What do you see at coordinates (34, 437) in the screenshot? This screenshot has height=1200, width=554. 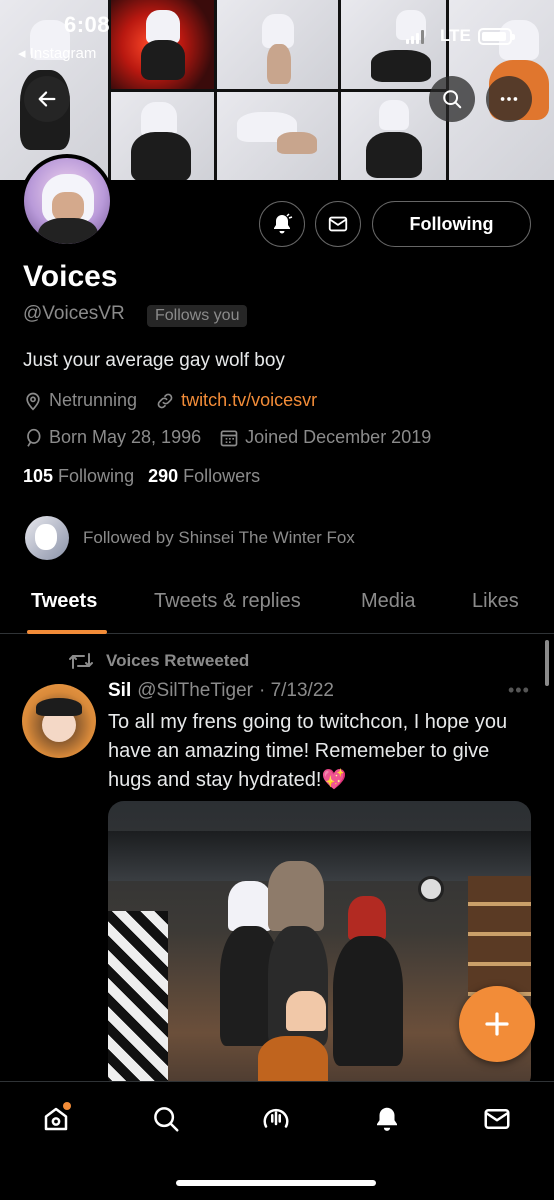 I see `balloon-icon` at bounding box center [34, 437].